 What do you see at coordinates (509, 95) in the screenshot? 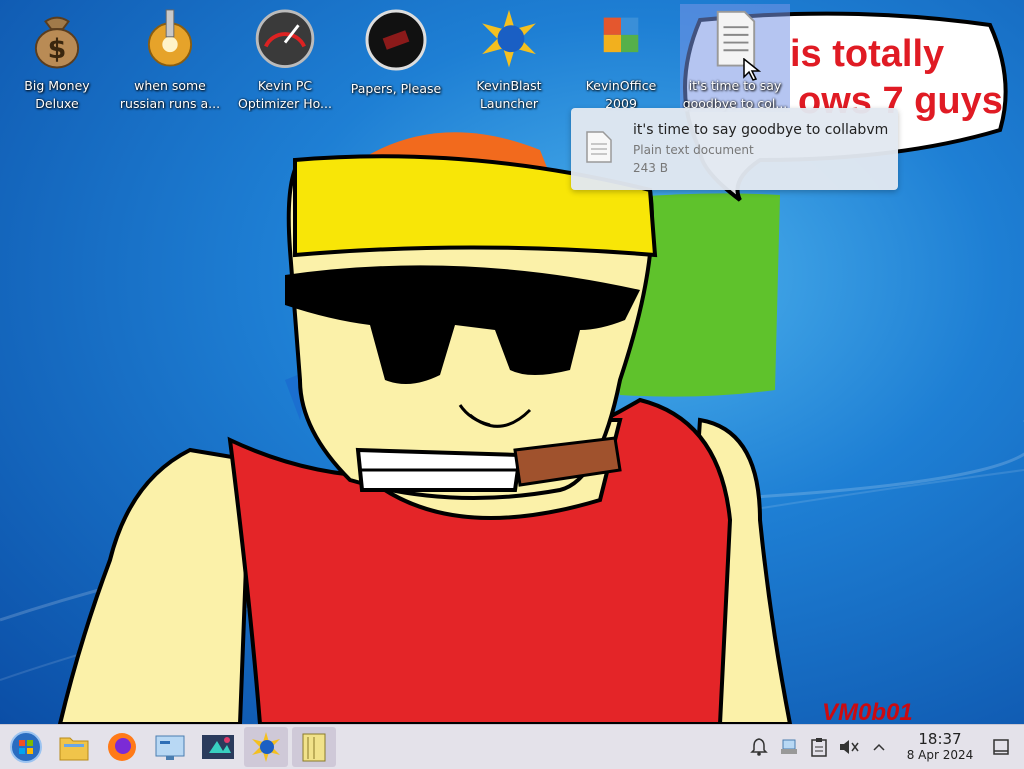
I see `icon-label: KevinBlast Launcher` at bounding box center [509, 95].